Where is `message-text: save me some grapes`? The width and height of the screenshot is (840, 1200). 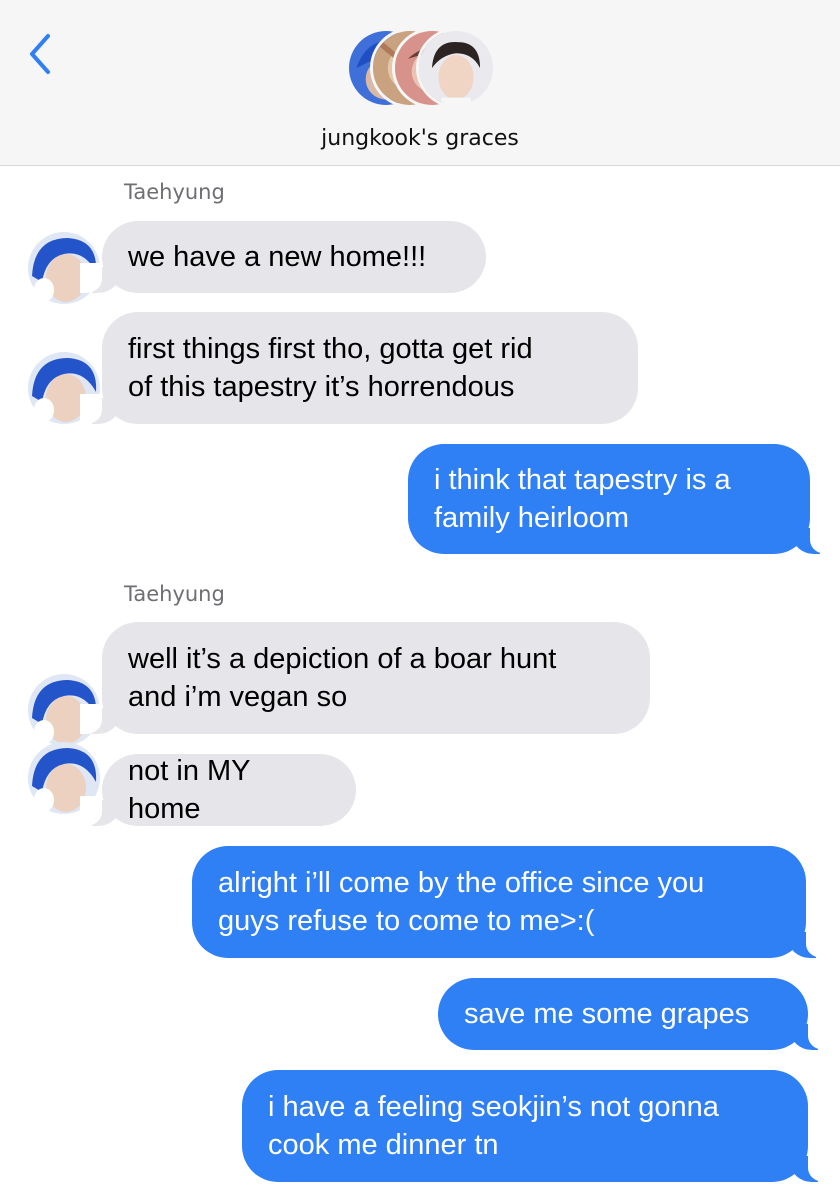 message-text: save me some grapes is located at coordinates (607, 1014).